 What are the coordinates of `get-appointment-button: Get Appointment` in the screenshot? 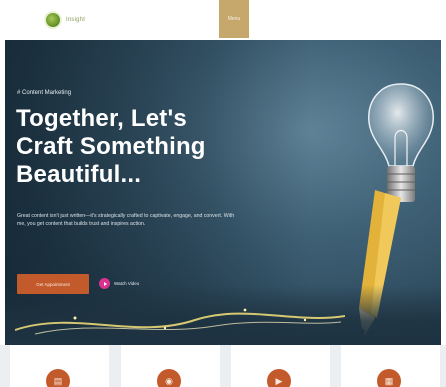 It's located at (53, 284).